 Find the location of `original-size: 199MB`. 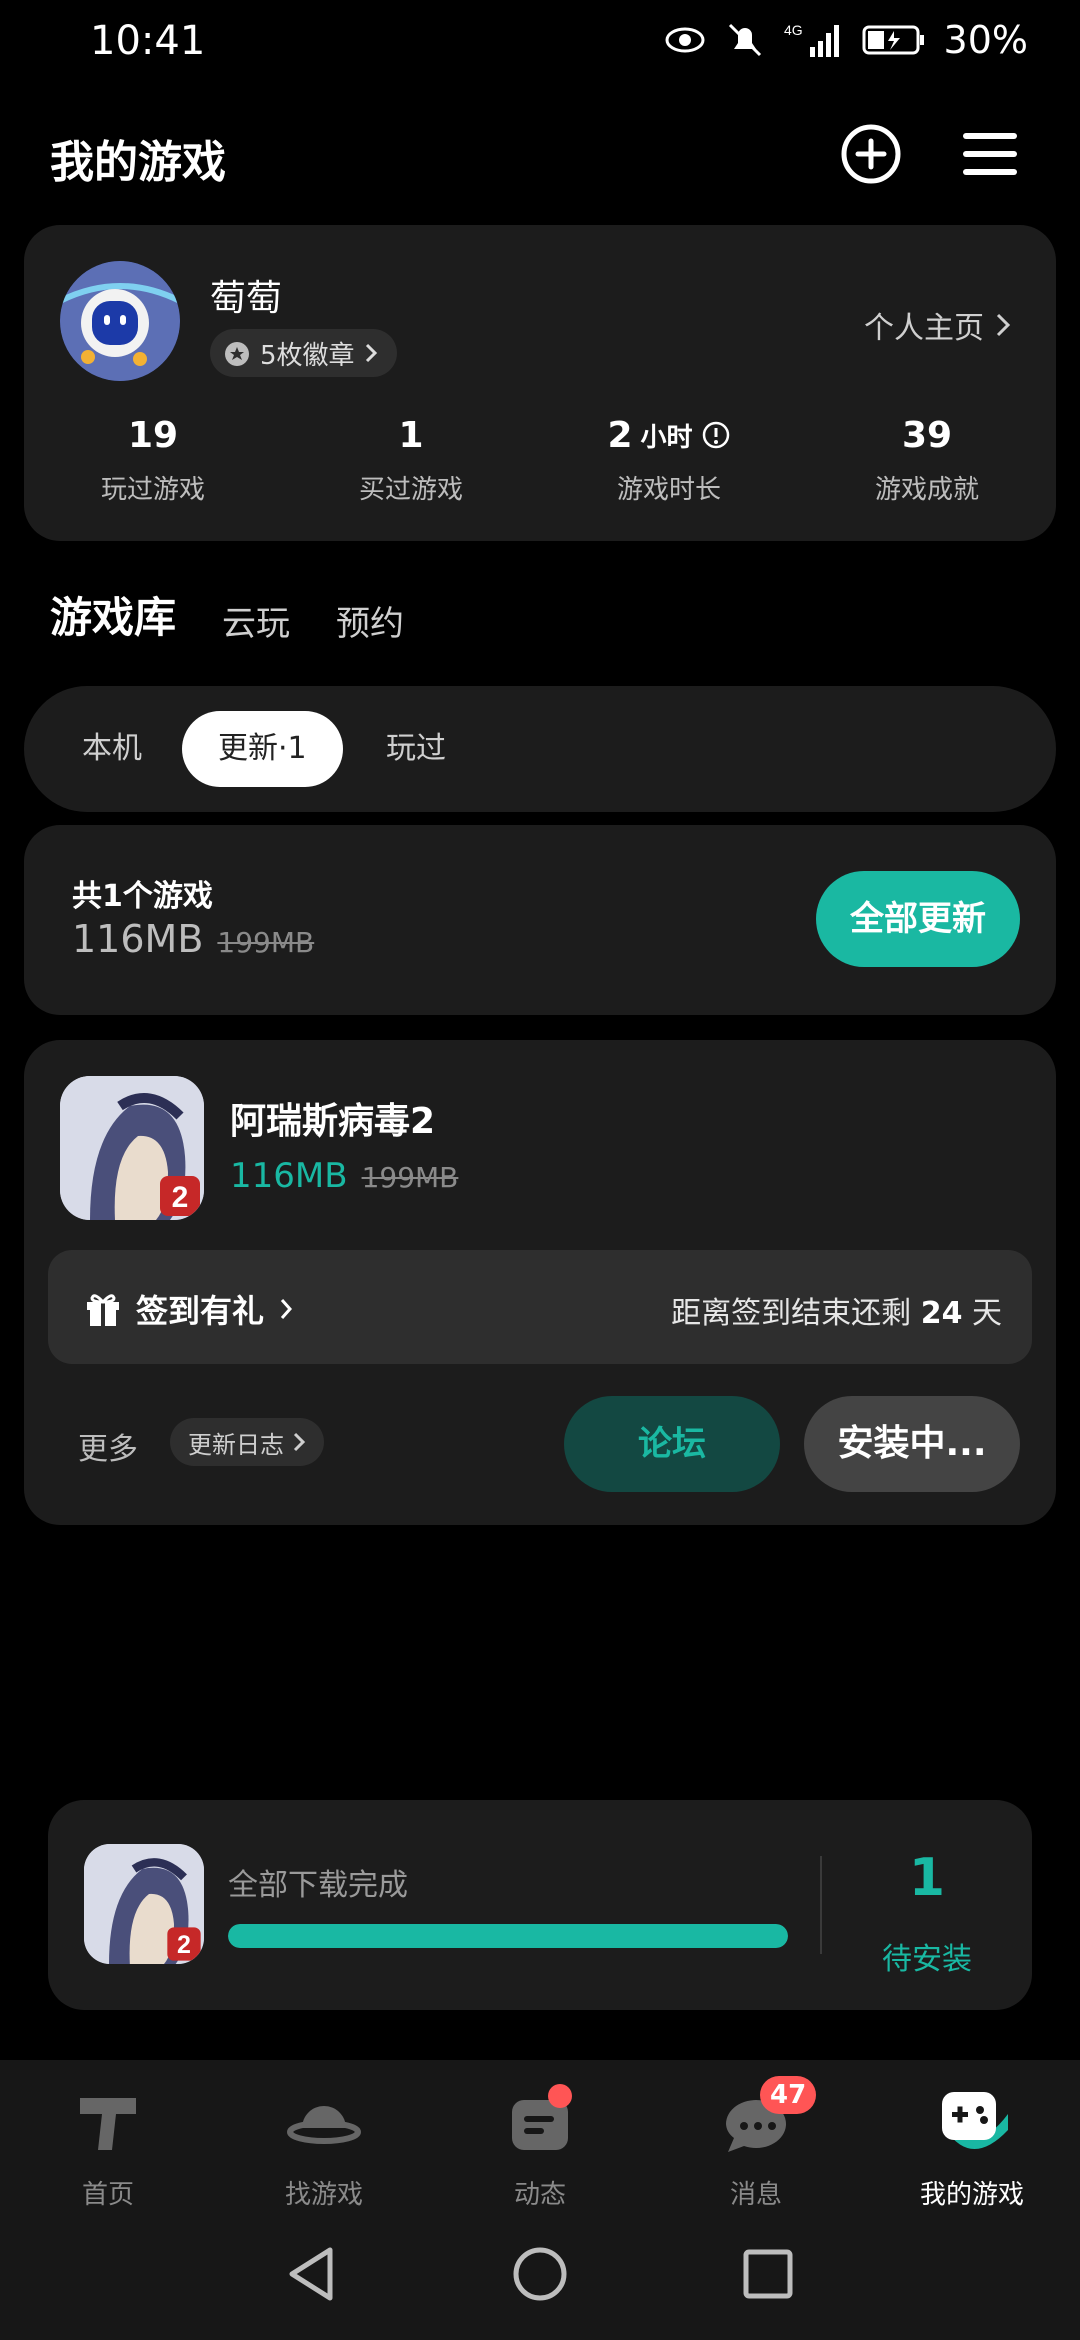

original-size: 199MB is located at coordinates (266, 942).